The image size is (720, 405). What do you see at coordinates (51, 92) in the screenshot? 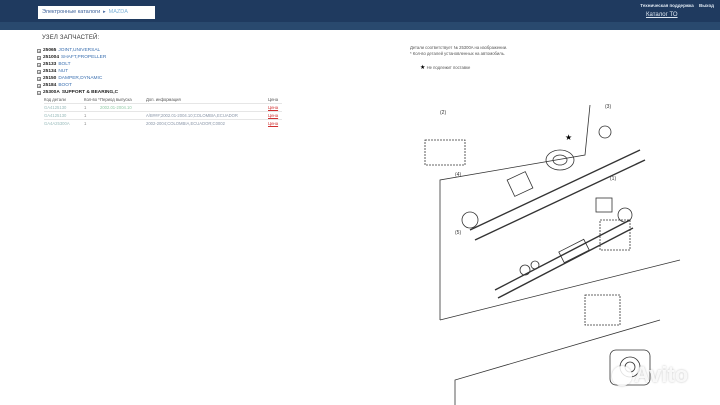
I see `tree-item-code: 25300A` at bounding box center [51, 92].